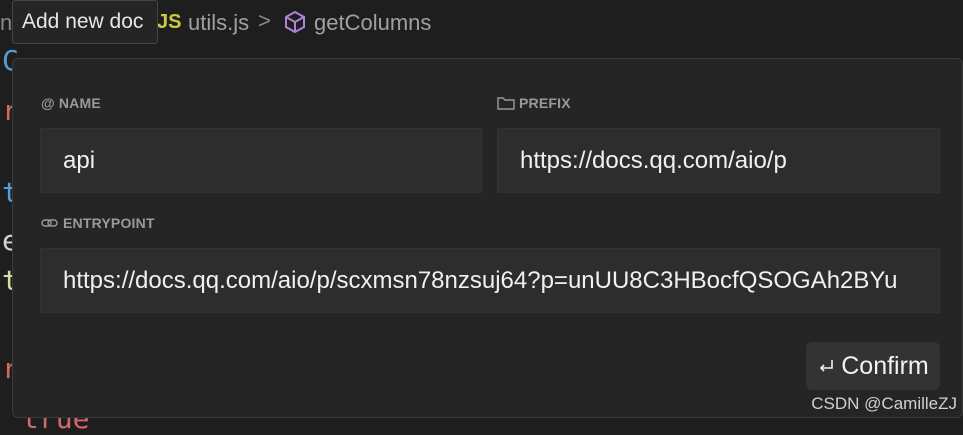 This screenshot has width=963, height=435. Describe the element at coordinates (506, 103) in the screenshot. I see `folder-icon` at that location.